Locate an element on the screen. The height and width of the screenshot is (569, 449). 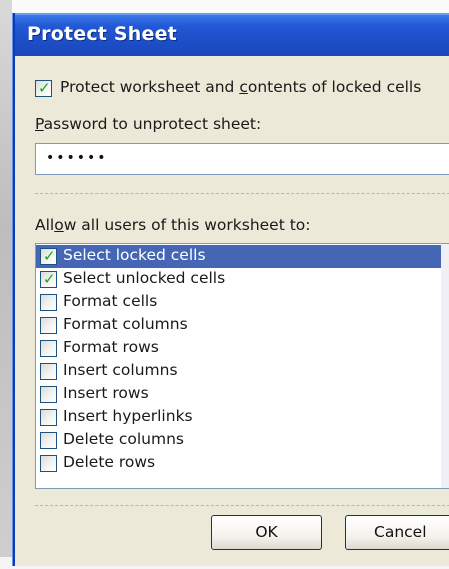
permission-label: Select locked cells is located at coordinates (134, 255).